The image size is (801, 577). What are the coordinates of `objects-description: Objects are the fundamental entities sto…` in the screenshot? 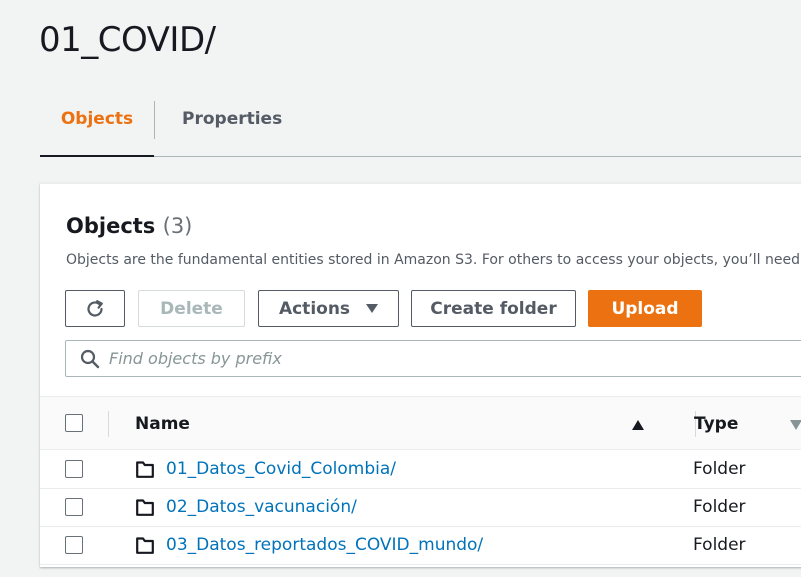 It's located at (433, 260).